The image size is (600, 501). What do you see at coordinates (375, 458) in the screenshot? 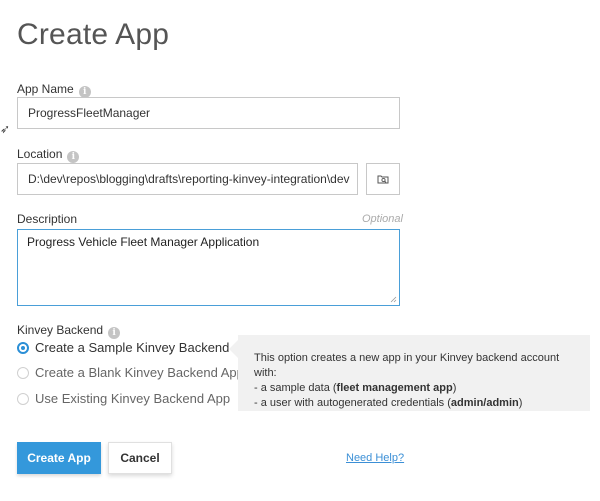
I see `need-help-link: Need Help?` at bounding box center [375, 458].